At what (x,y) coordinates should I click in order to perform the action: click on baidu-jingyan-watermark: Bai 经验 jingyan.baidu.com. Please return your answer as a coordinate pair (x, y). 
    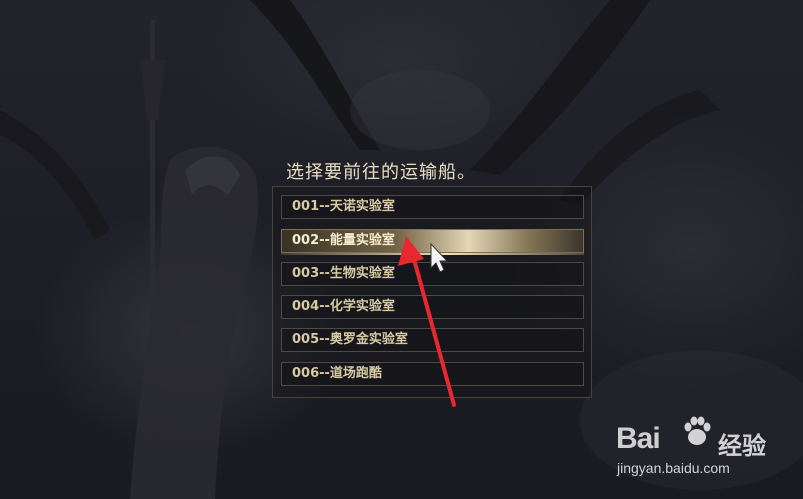
    Looking at the image, I should click on (691, 445).